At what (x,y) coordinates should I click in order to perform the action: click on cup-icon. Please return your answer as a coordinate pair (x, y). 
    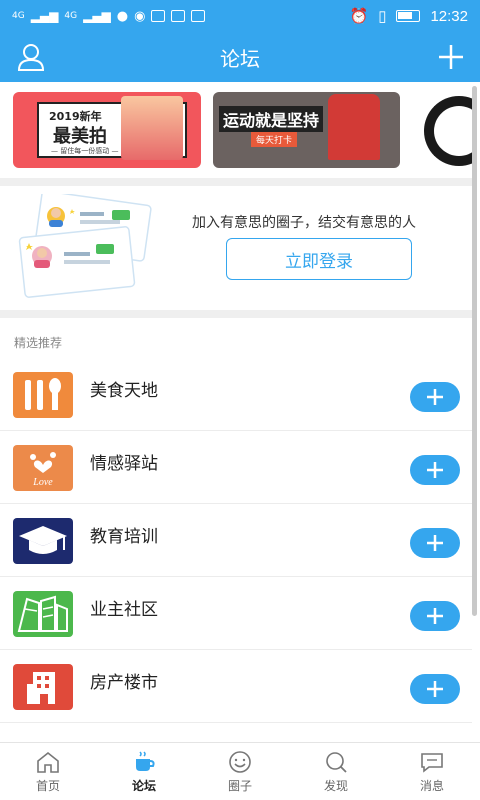
    Looking at the image, I should click on (145, 761).